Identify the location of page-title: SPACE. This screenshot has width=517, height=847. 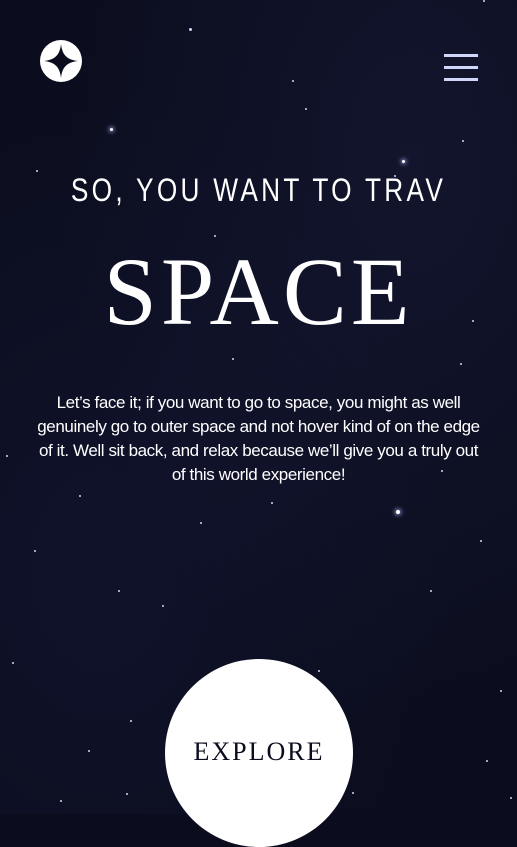
(258, 291).